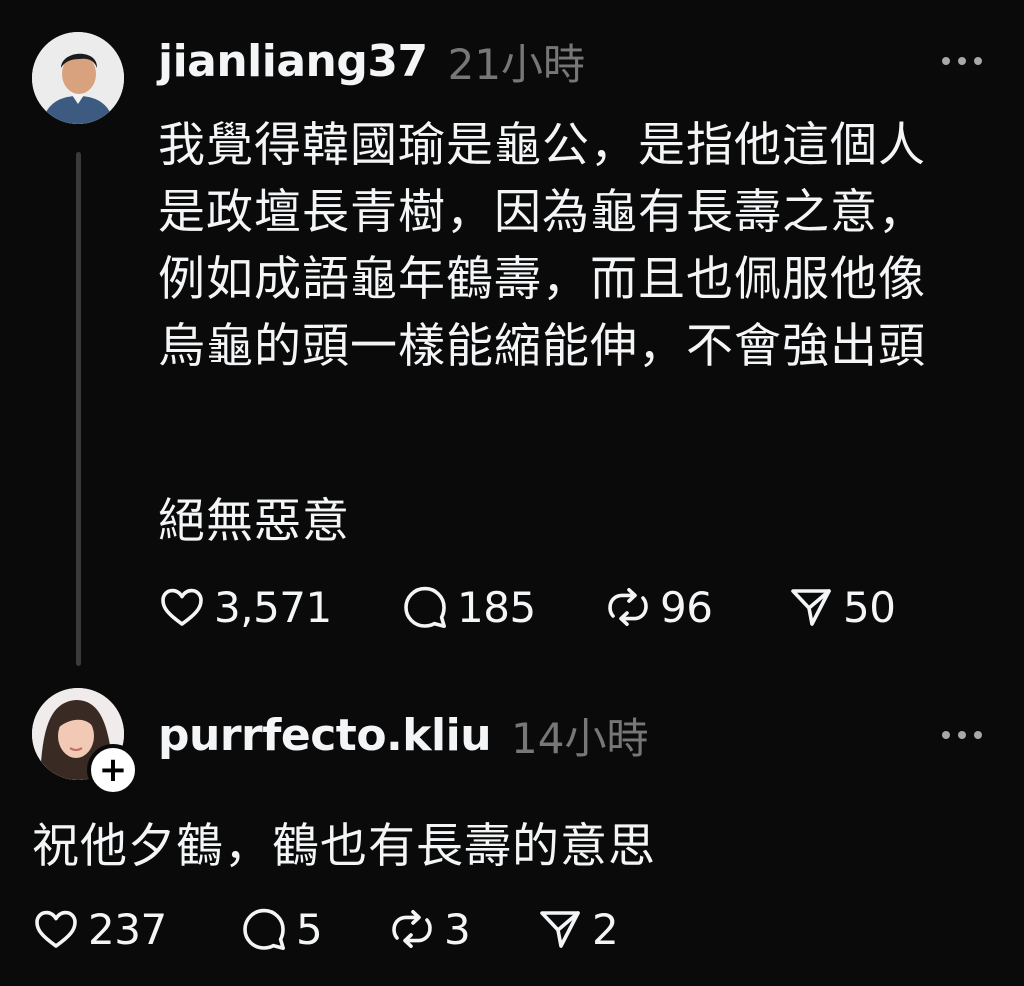 This screenshot has width=1024, height=986. I want to click on share-button: 2, so click(577, 929).